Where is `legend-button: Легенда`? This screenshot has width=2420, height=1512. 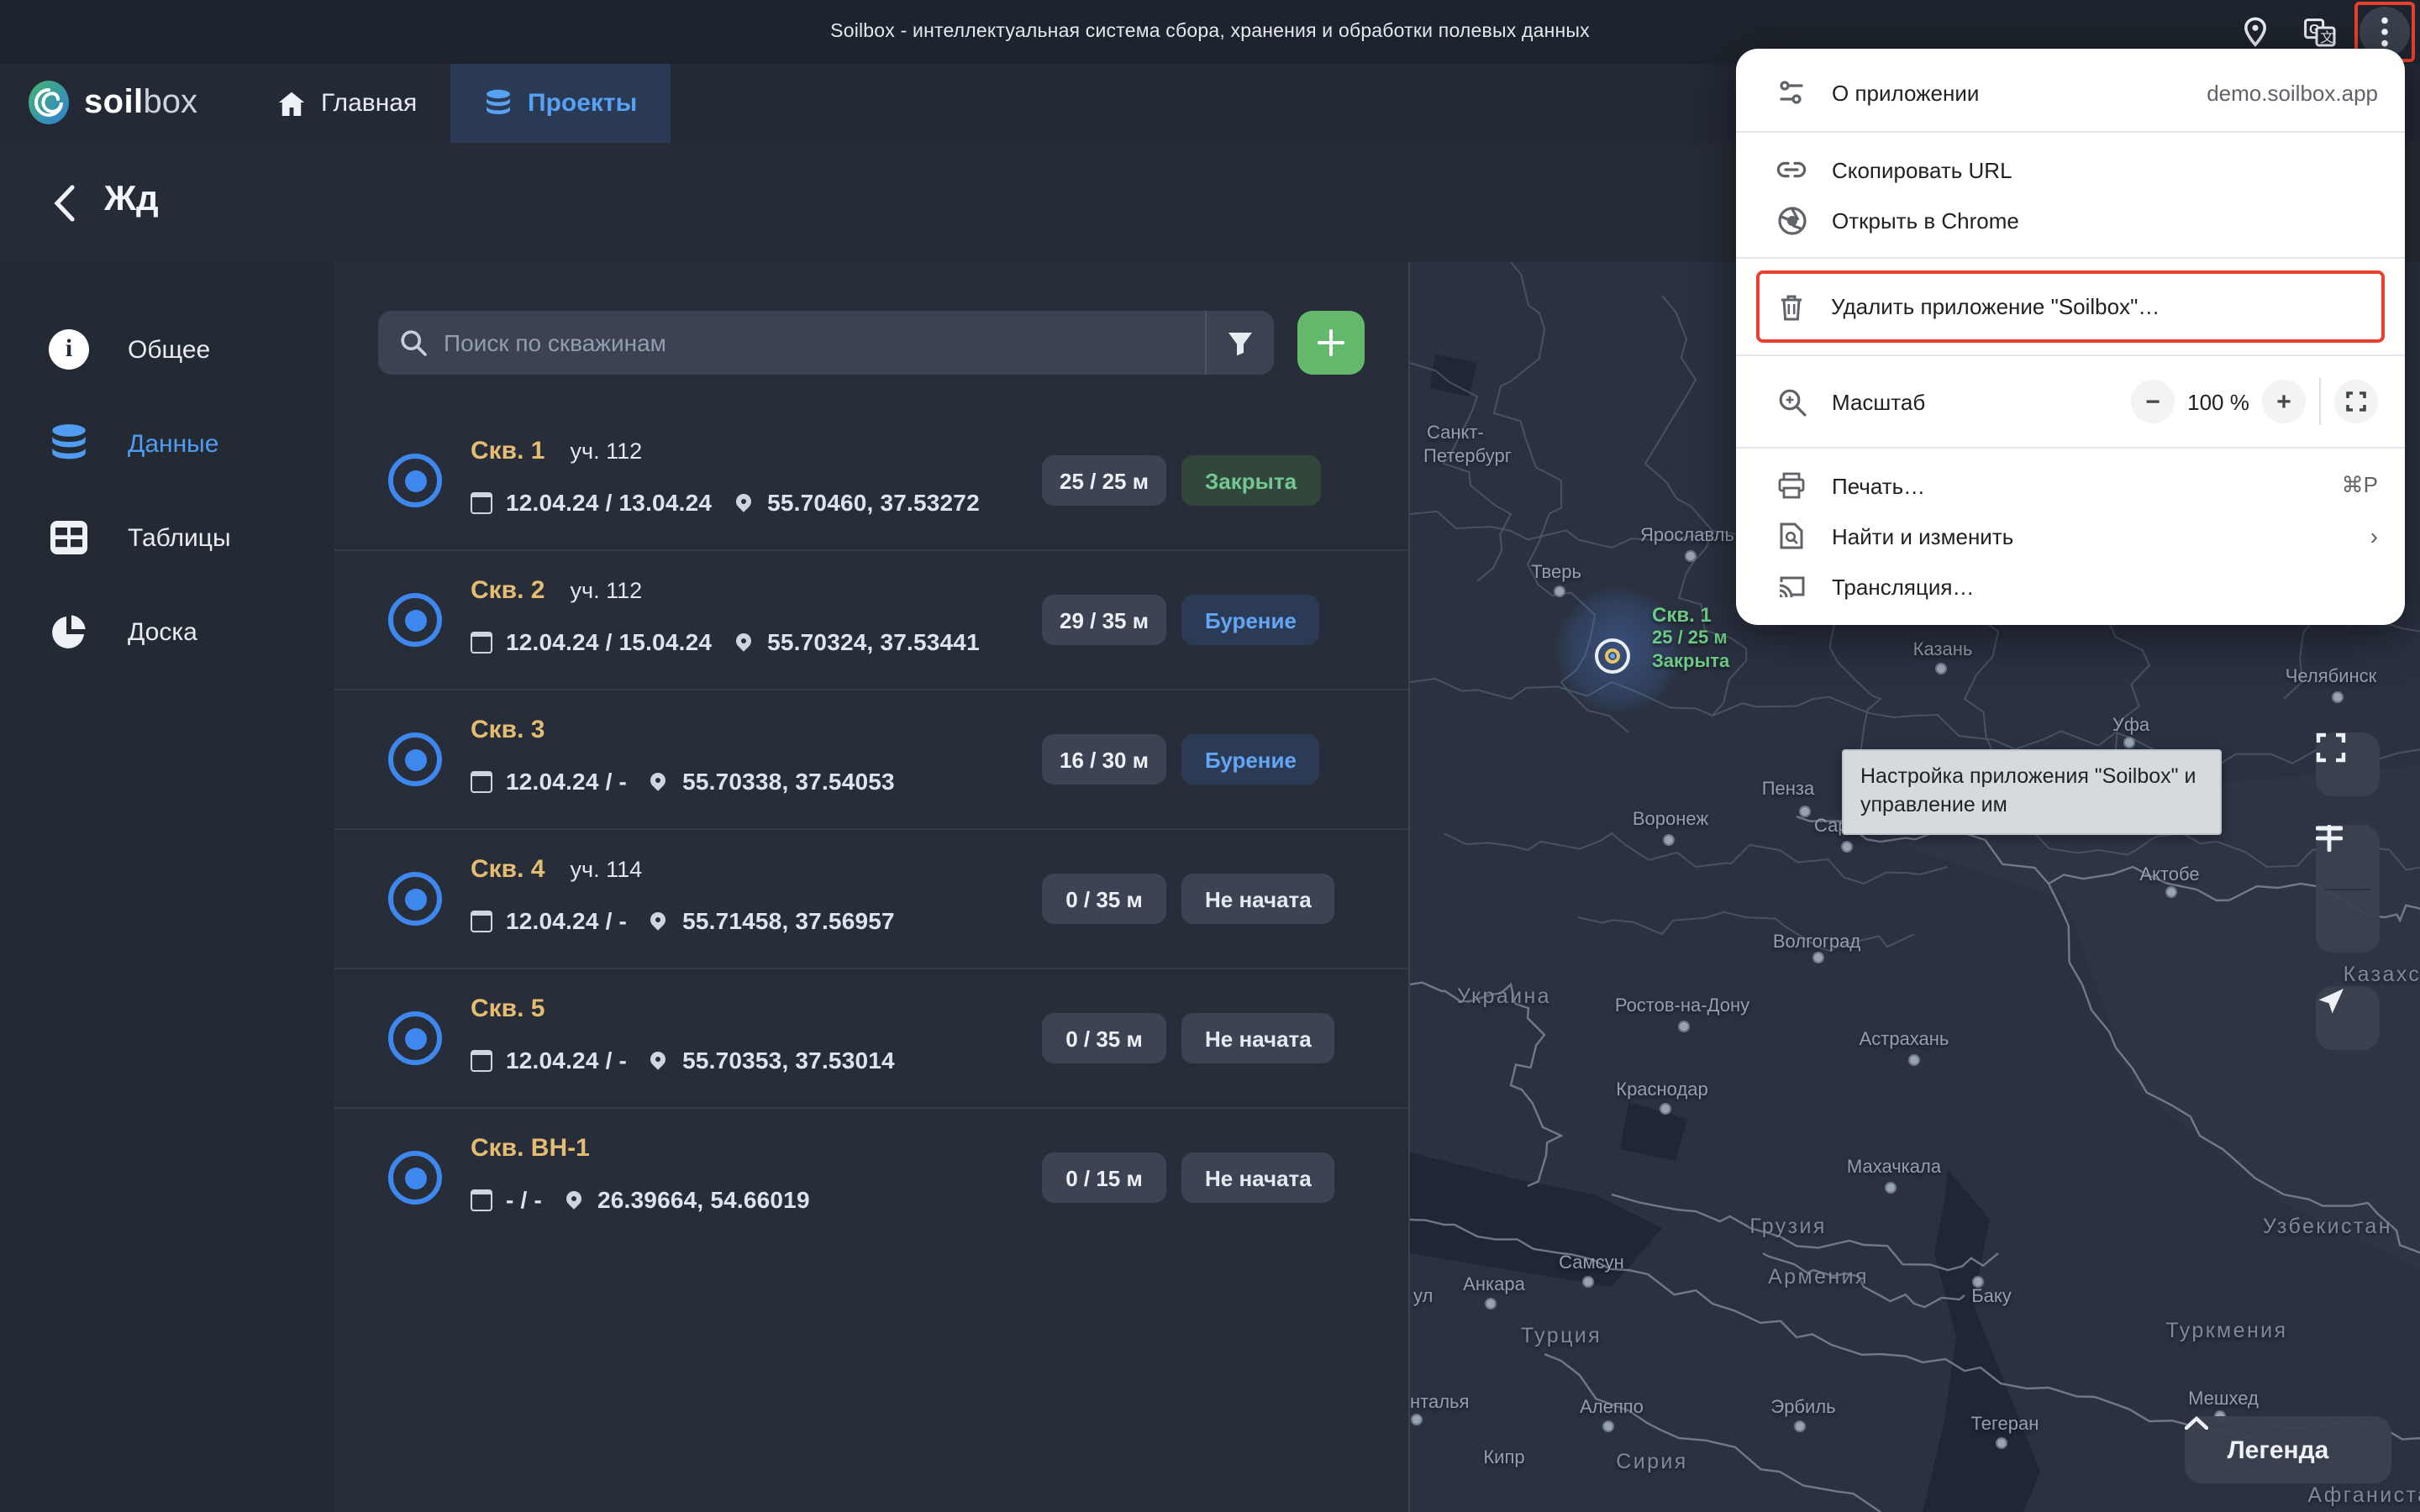
legend-button: Легенда is located at coordinates (2288, 1449).